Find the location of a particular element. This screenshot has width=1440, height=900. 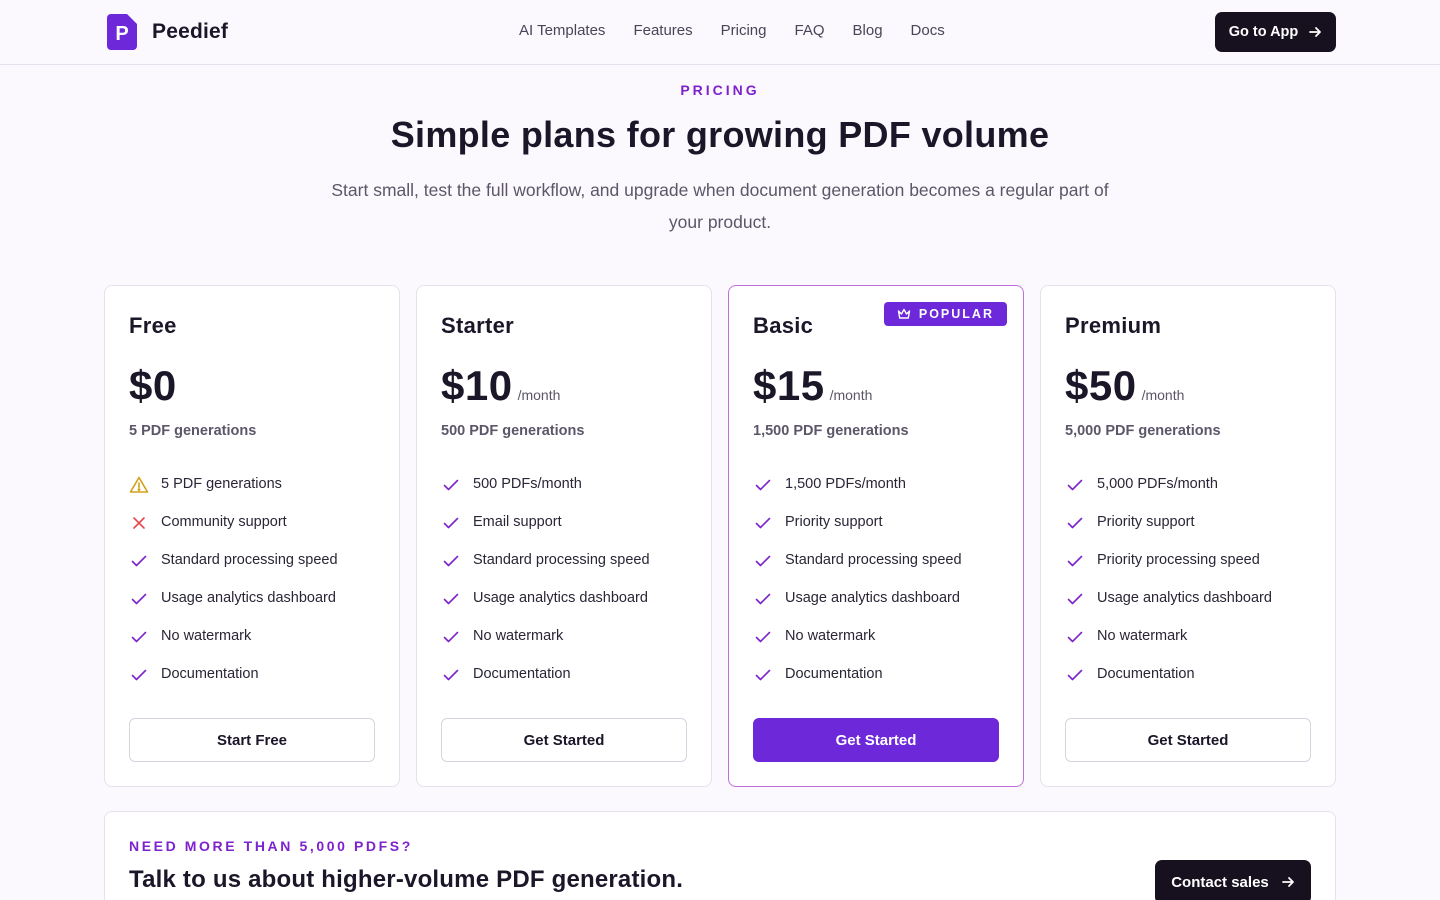

feature-text: Email support is located at coordinates (517, 522).